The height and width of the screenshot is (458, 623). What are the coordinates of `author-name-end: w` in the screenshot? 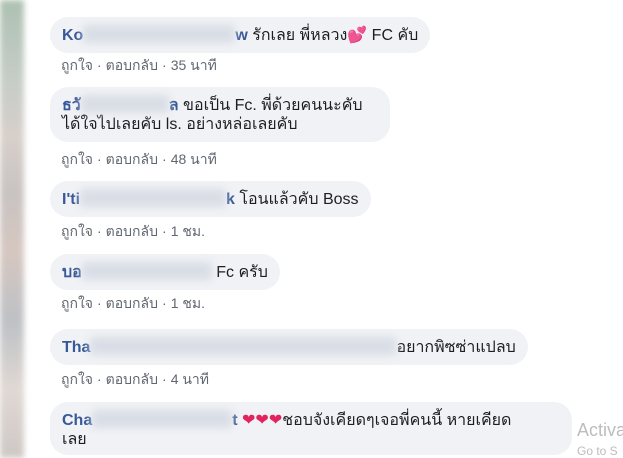 It's located at (241, 35).